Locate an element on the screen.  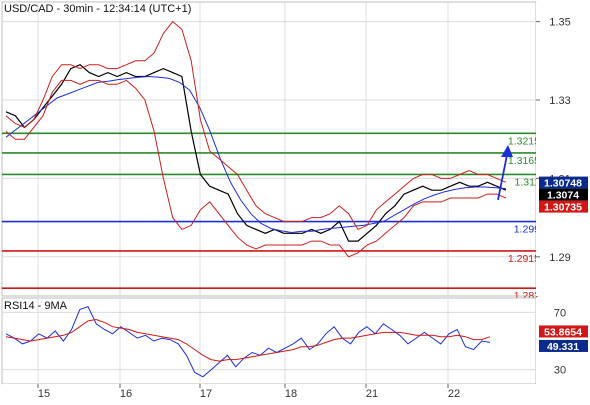
price-badge-text-1.30735: 1.30735 is located at coordinates (563, 208).